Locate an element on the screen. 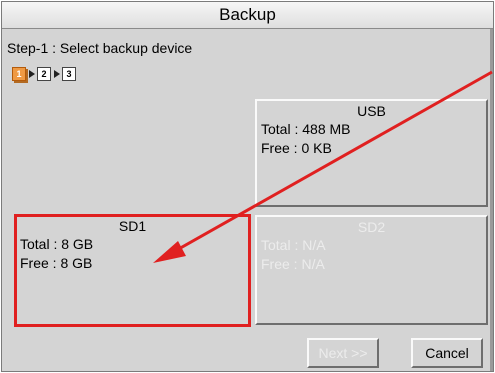  sd2-device-name: SD2 is located at coordinates (371, 227).